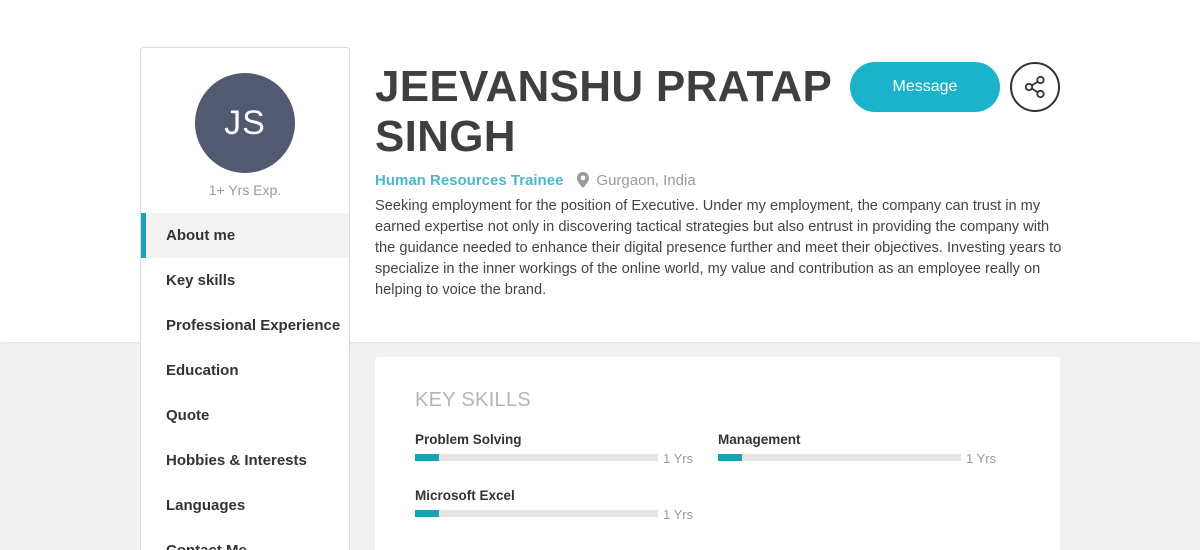 The image size is (1200, 550). What do you see at coordinates (583, 180) in the screenshot?
I see `location-pin-icon` at bounding box center [583, 180].